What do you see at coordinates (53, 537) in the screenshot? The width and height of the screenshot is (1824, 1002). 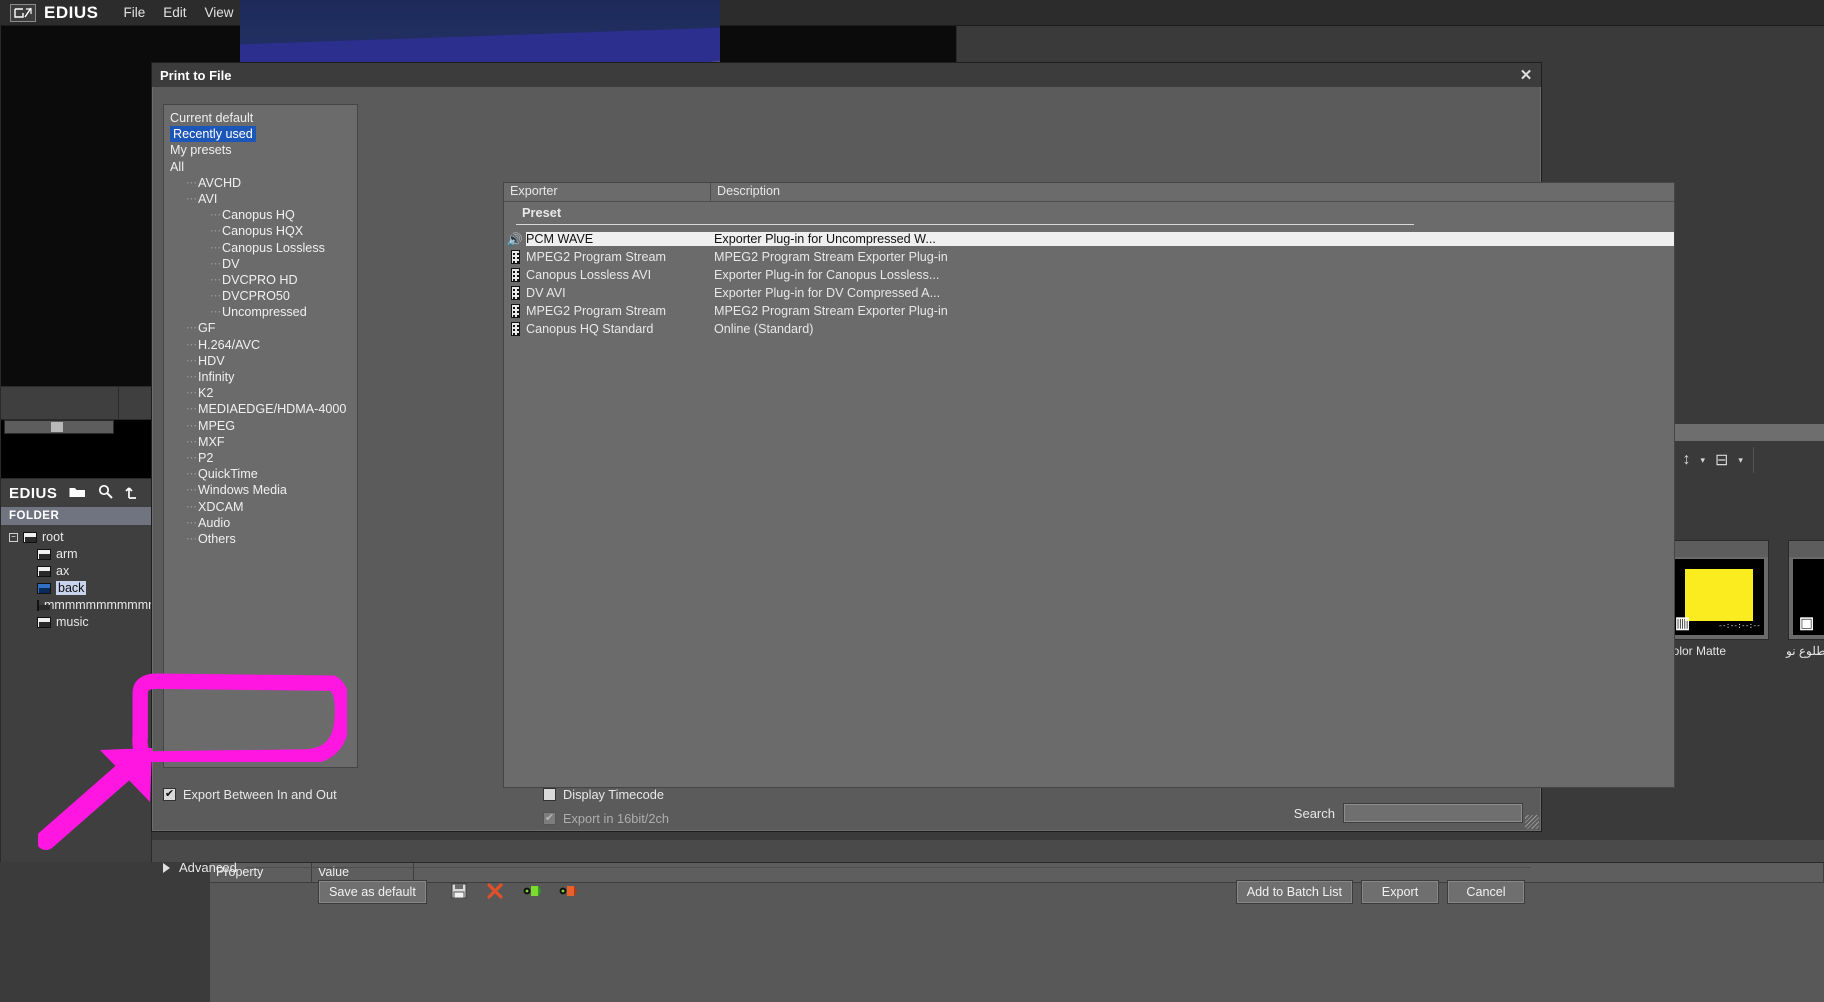 I see `bin-tree-label: root` at bounding box center [53, 537].